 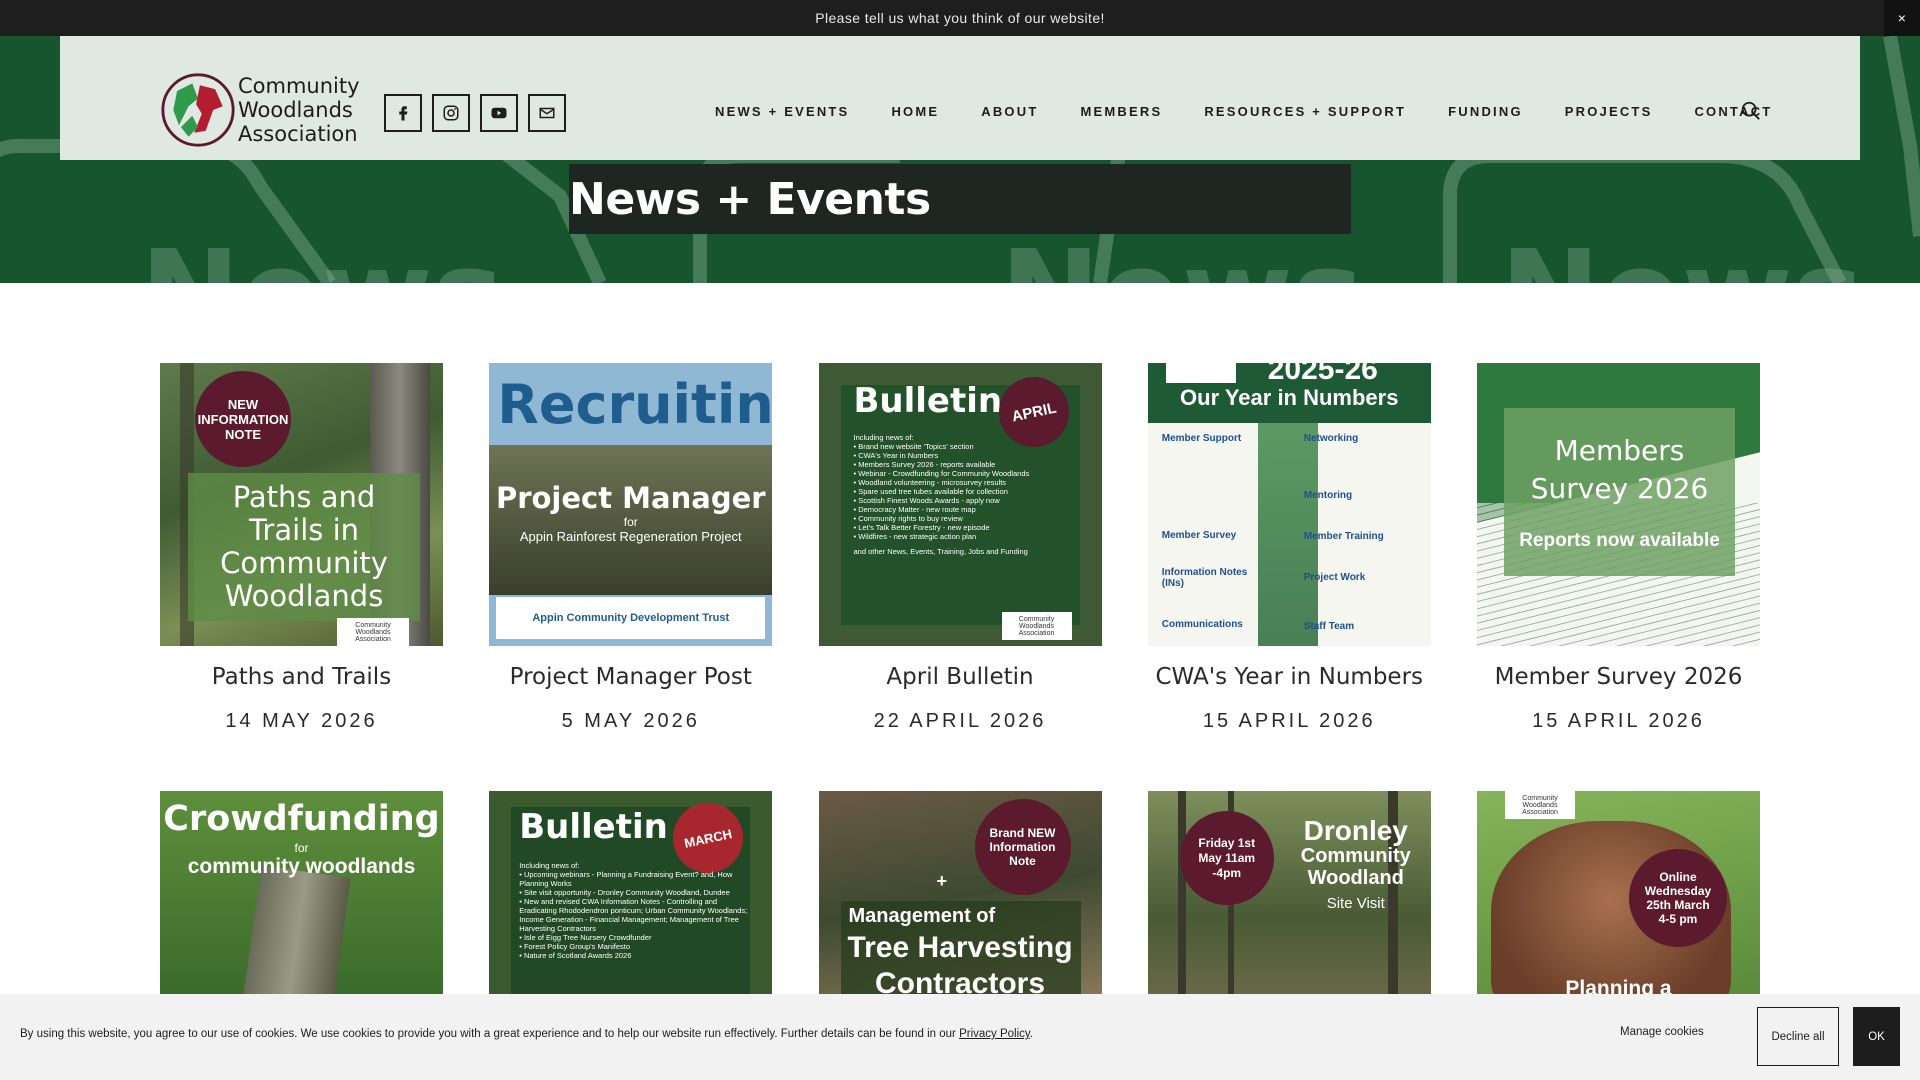 What do you see at coordinates (1355, 878) in the screenshot?
I see `dronley-heading-line: Woodland` at bounding box center [1355, 878].